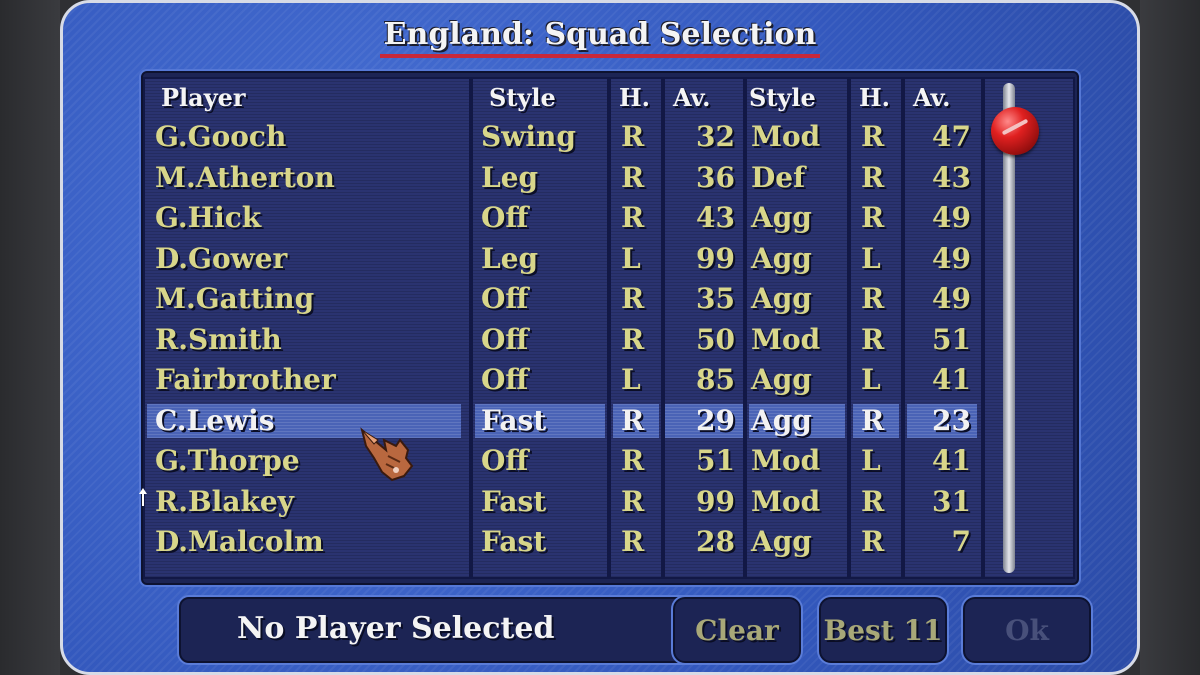  What do you see at coordinates (208, 217) in the screenshot?
I see `cell-player: G.Hick` at bounding box center [208, 217].